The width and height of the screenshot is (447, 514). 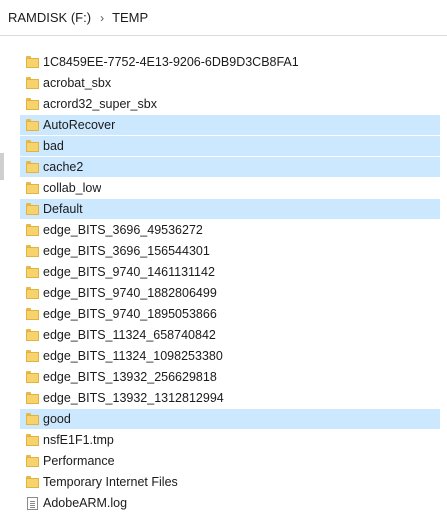 I want to click on folder-row: edge_BITS_3696_49536272, so click(x=230, y=230).